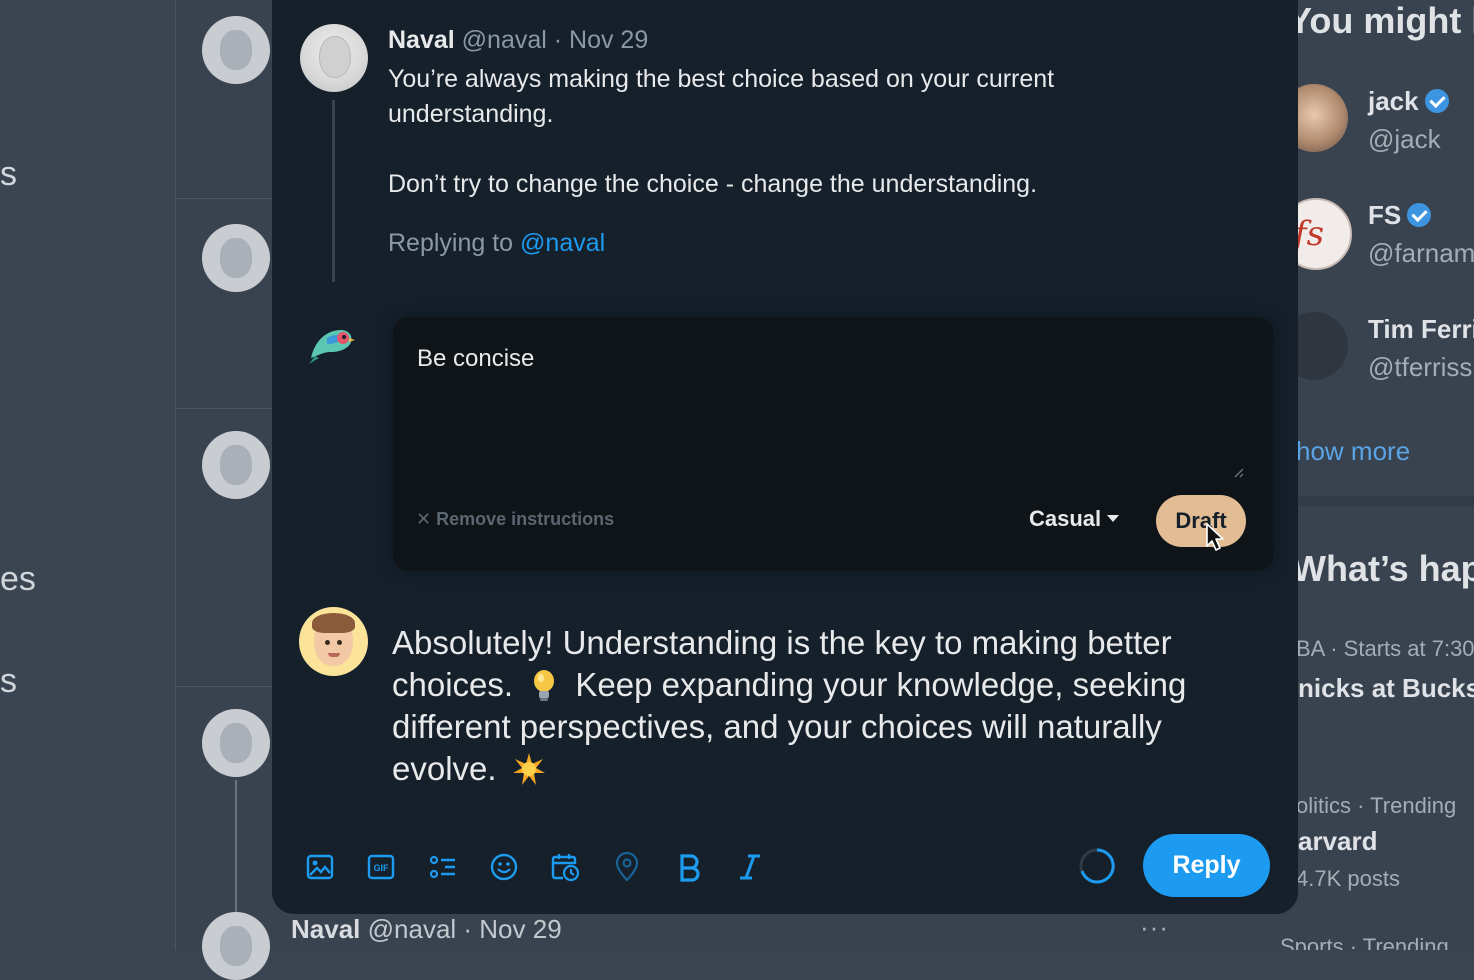  I want to click on resize-handle-icon, so click(1238, 472).